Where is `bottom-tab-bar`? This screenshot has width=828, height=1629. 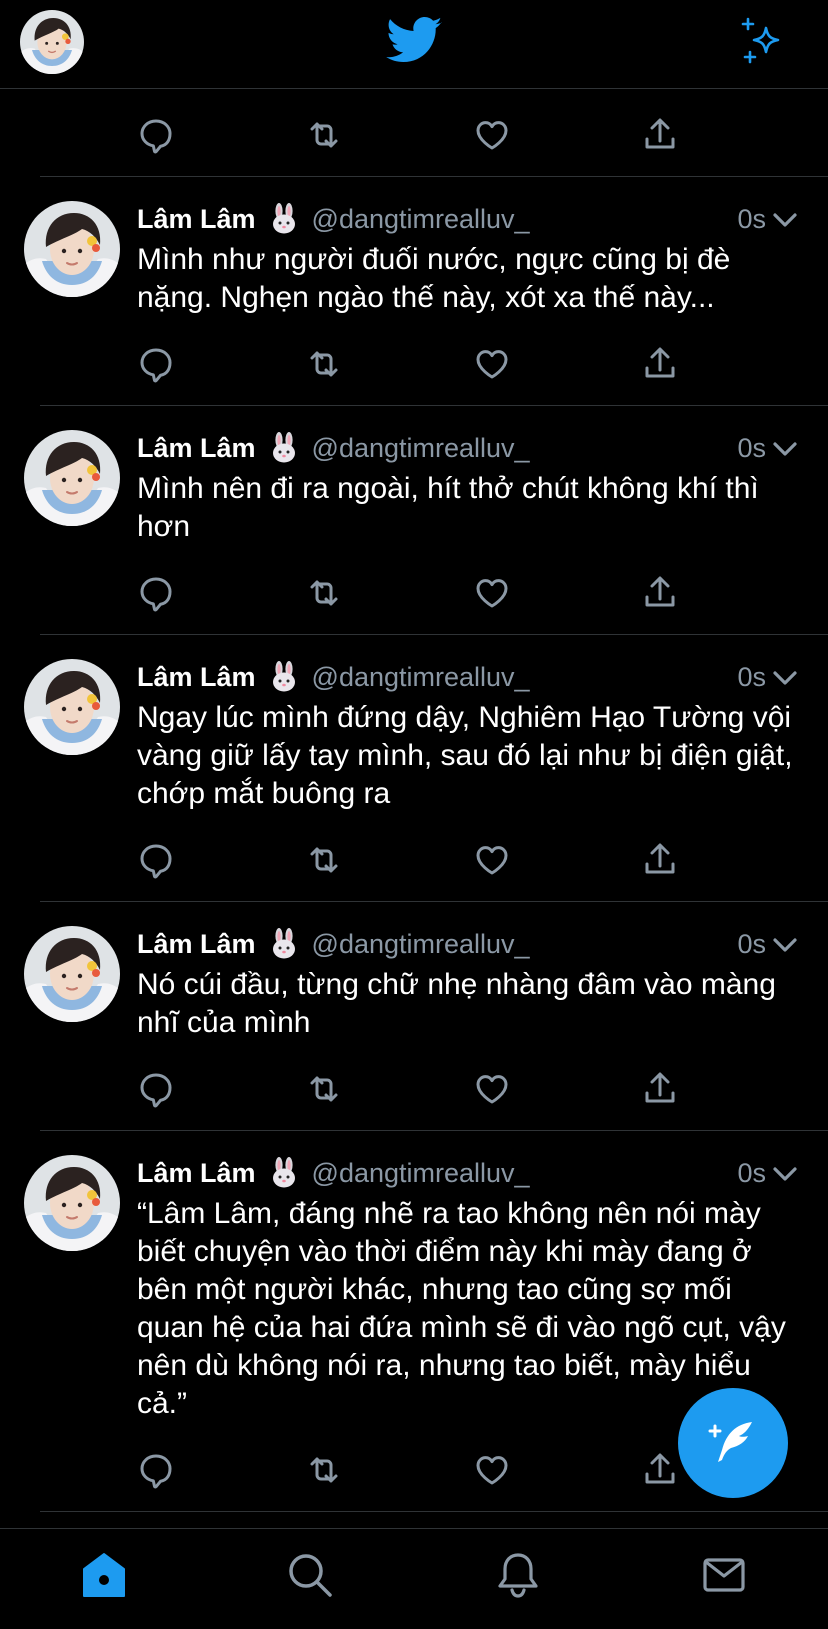
bottom-tab-bar is located at coordinates (414, 1578).